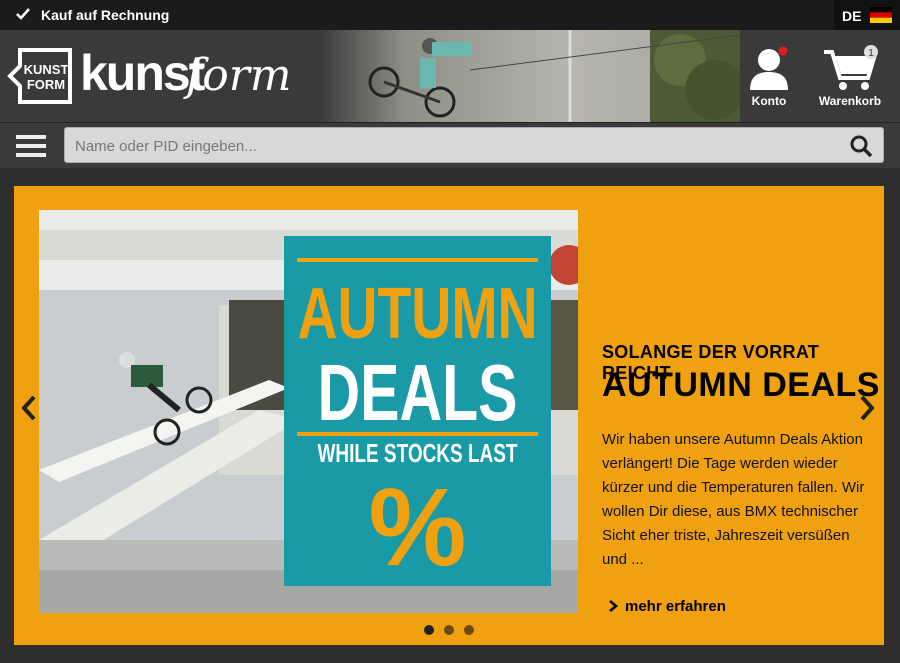 The image size is (900, 663). I want to click on search-box, so click(474, 145).